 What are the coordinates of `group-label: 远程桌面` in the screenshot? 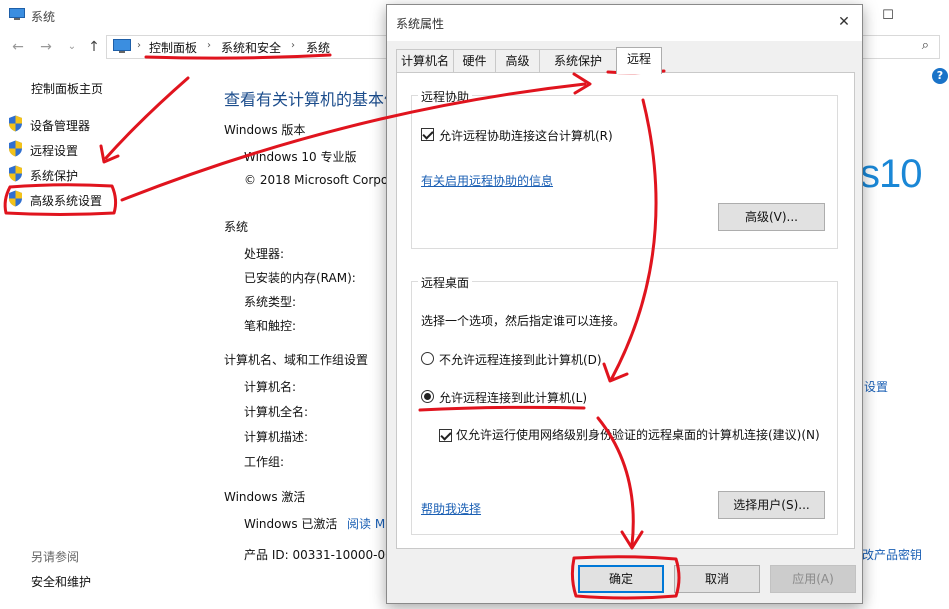 It's located at (445, 282).